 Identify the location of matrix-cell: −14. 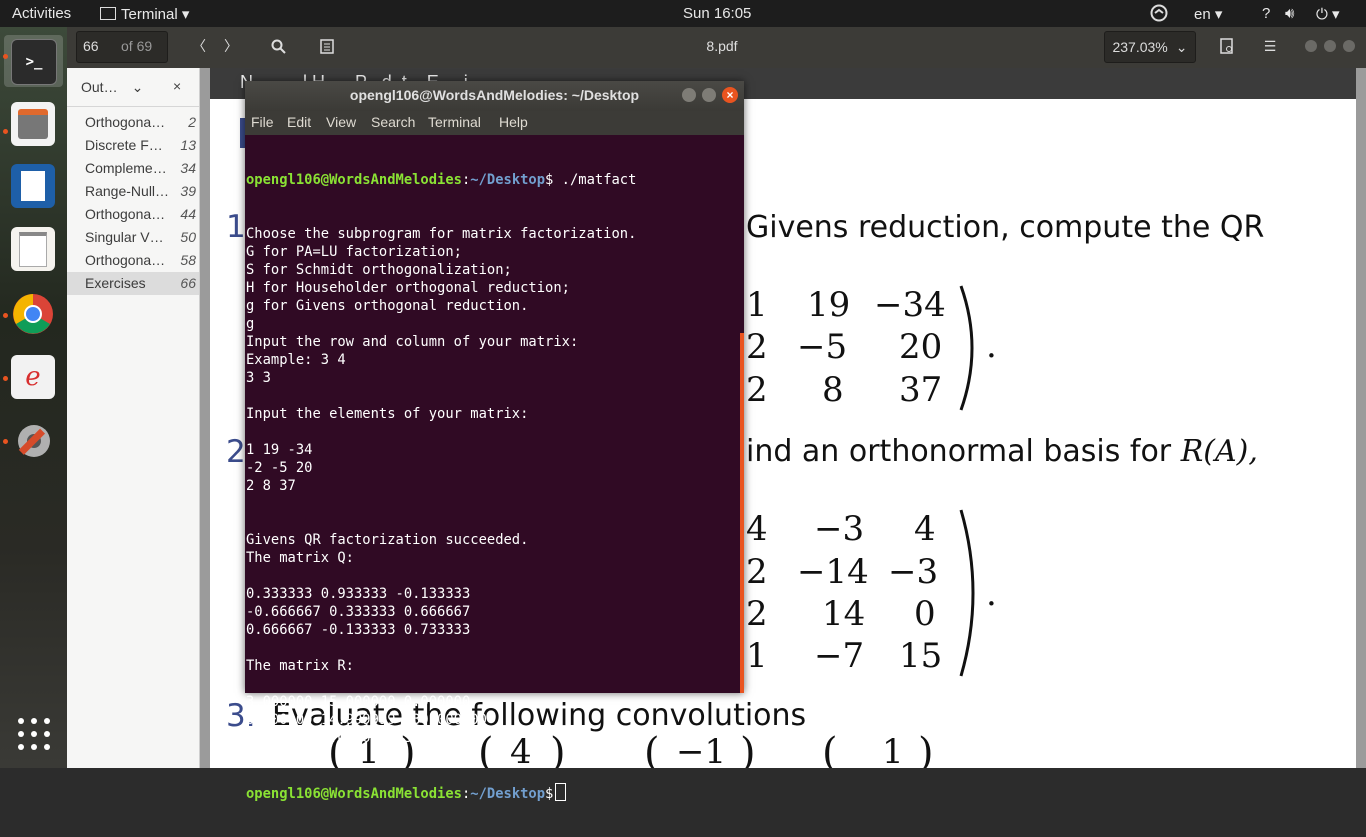
(833, 572).